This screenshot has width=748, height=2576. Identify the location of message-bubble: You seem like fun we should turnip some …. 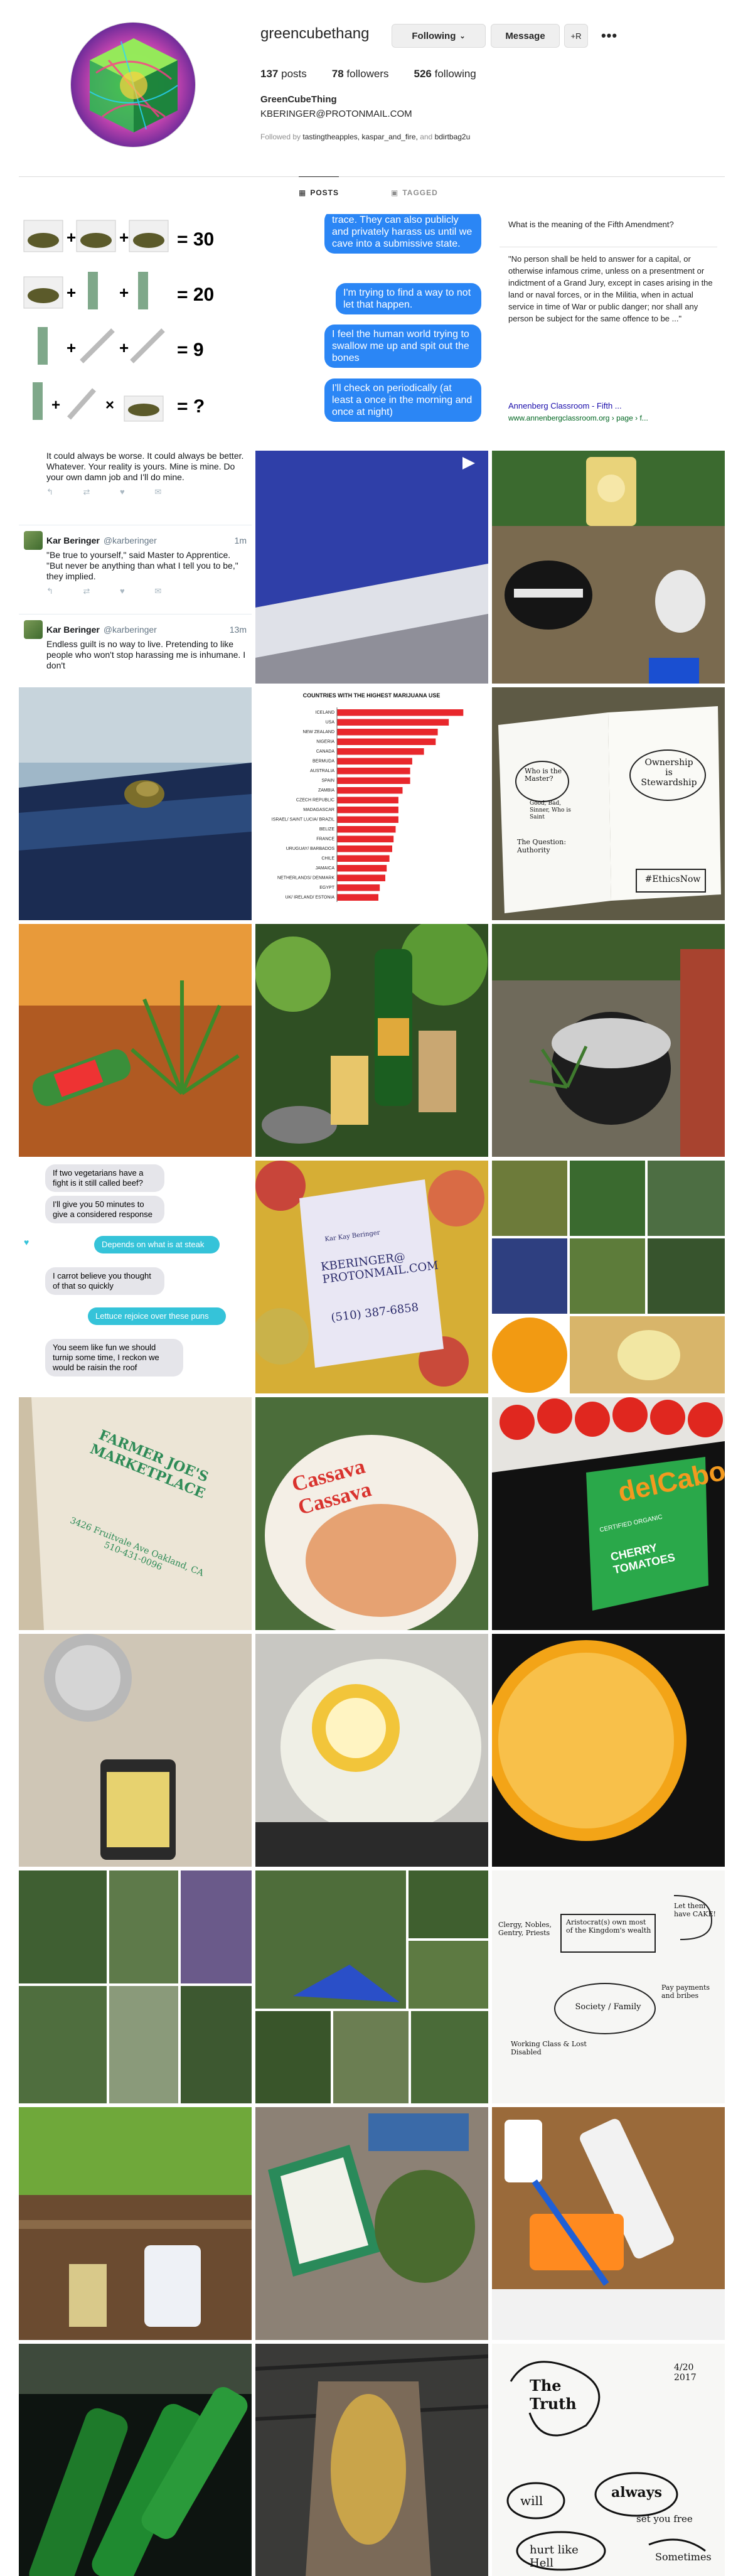
(114, 1358).